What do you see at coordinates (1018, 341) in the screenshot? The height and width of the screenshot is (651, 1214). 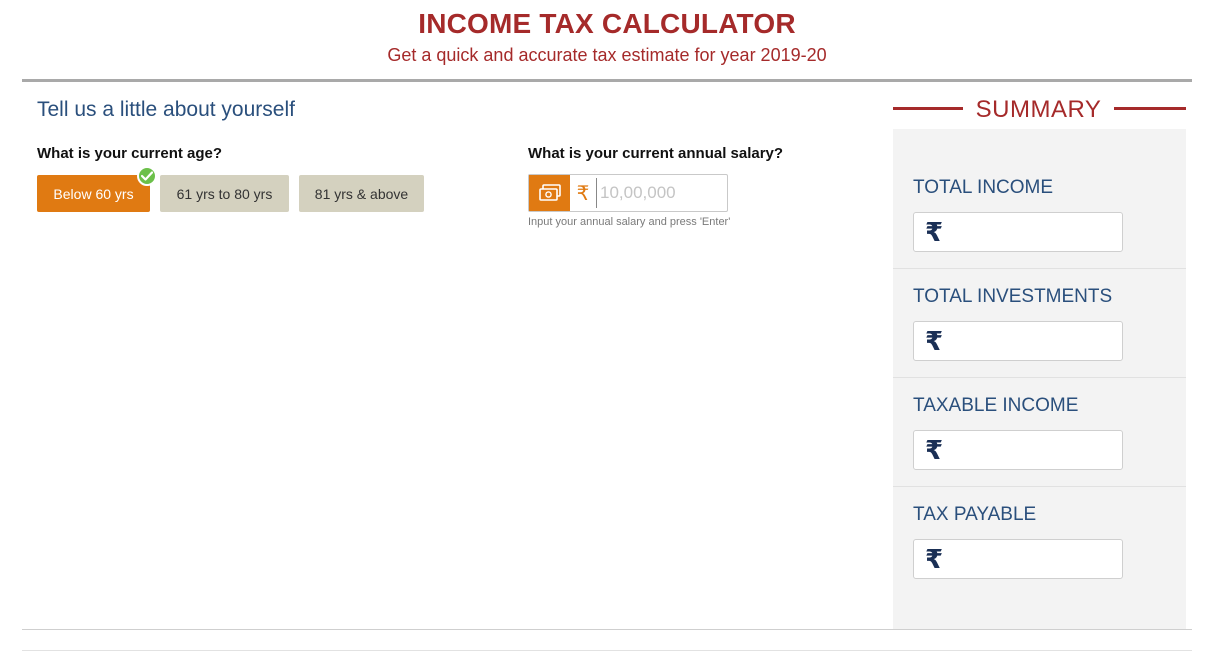 I see `total-investments-field: ₹` at bounding box center [1018, 341].